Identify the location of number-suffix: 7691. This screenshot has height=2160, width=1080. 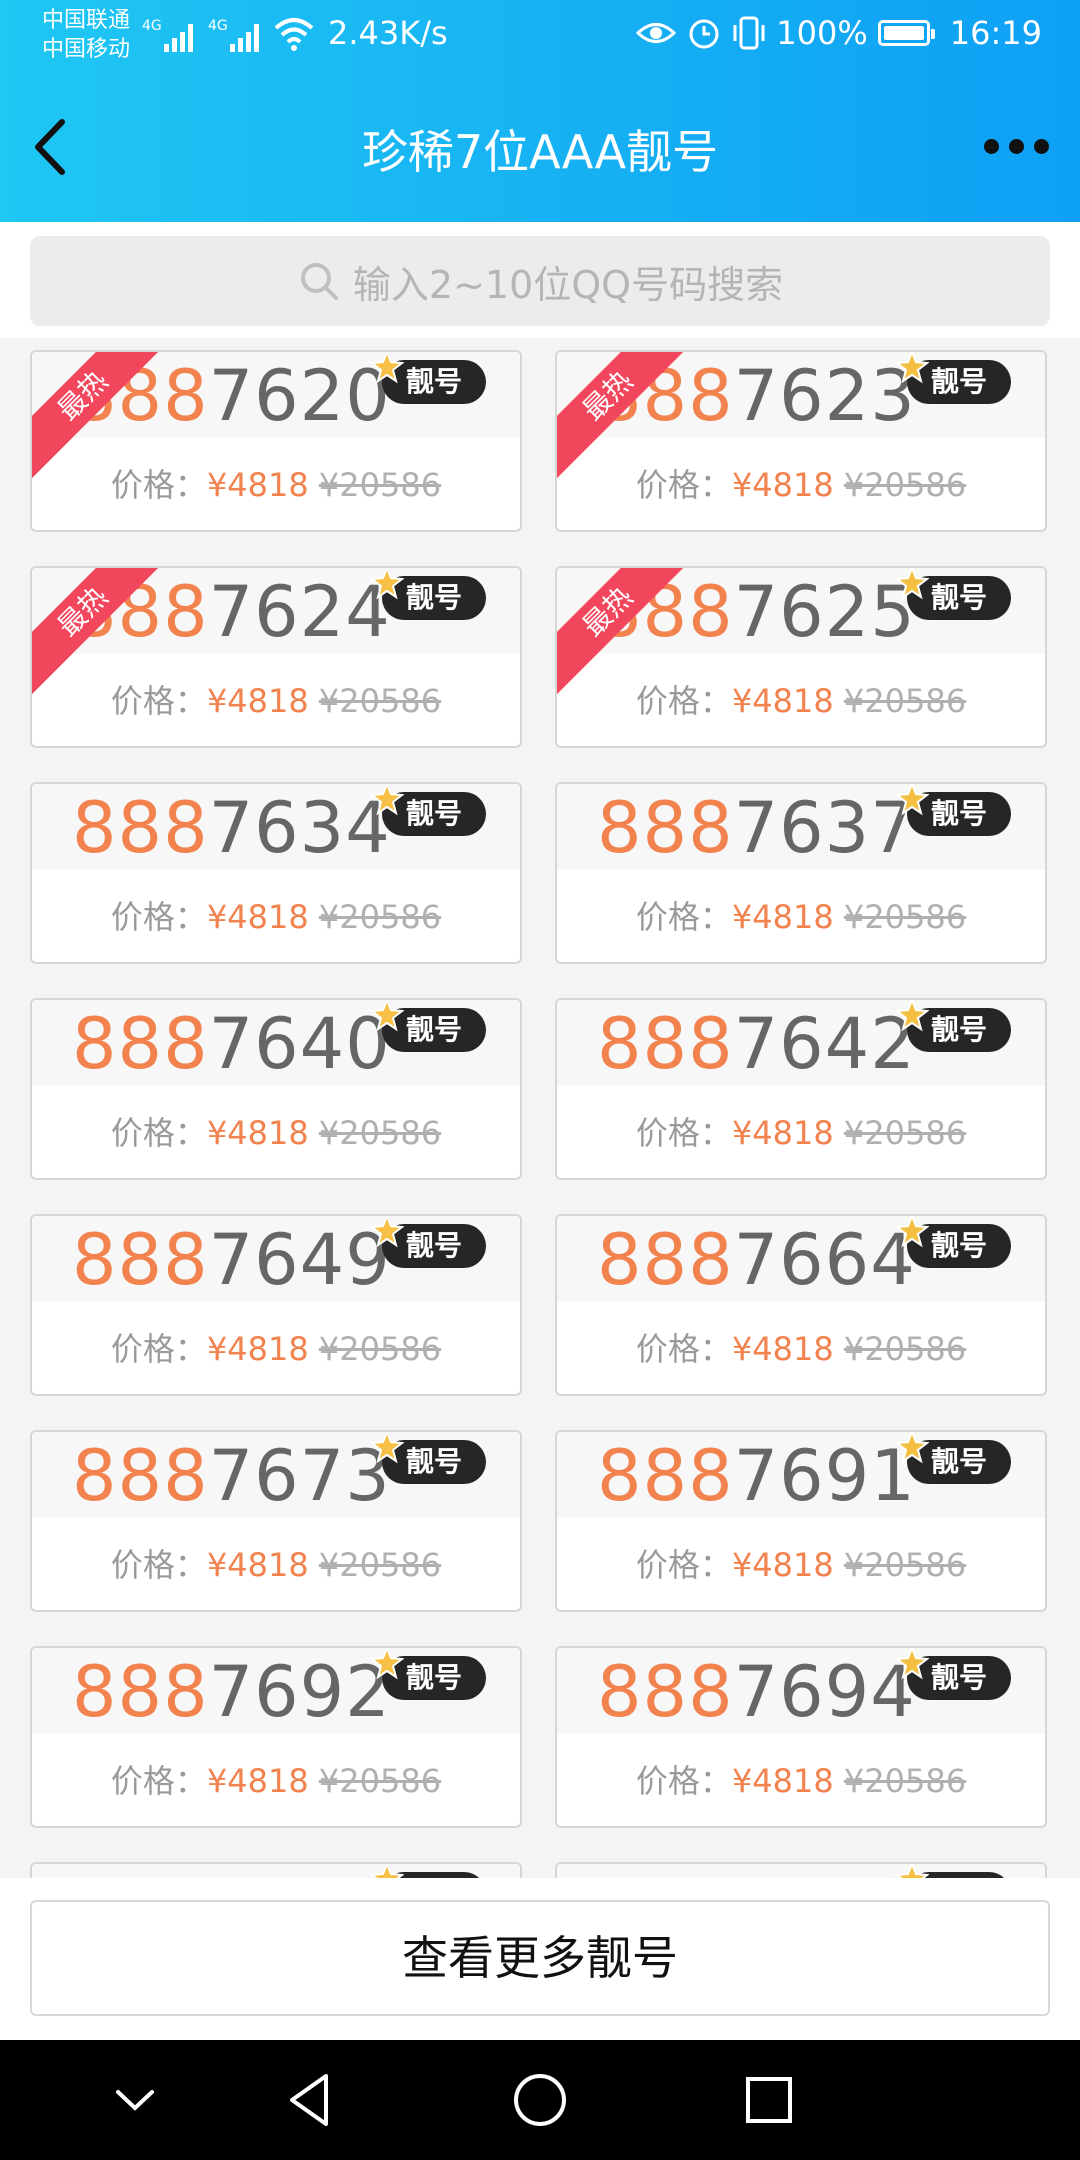
(824, 1476).